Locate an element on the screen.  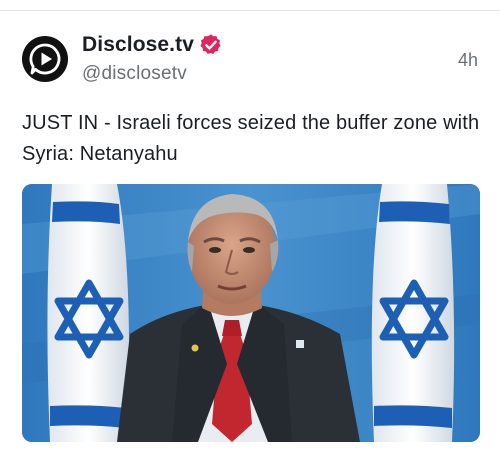
author-handle: @disclosetv is located at coordinates (134, 74).